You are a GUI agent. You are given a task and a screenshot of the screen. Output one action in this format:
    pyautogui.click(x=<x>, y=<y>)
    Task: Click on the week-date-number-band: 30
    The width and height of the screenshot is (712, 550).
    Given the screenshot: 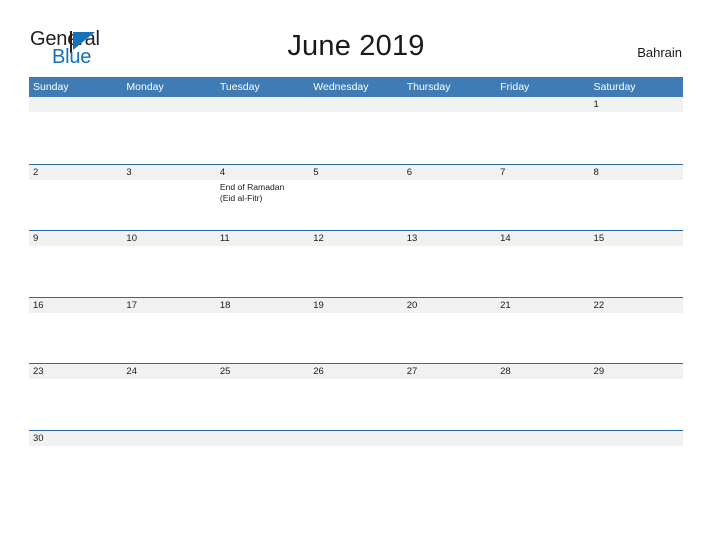 What is the action you would take?
    pyautogui.click(x=356, y=438)
    